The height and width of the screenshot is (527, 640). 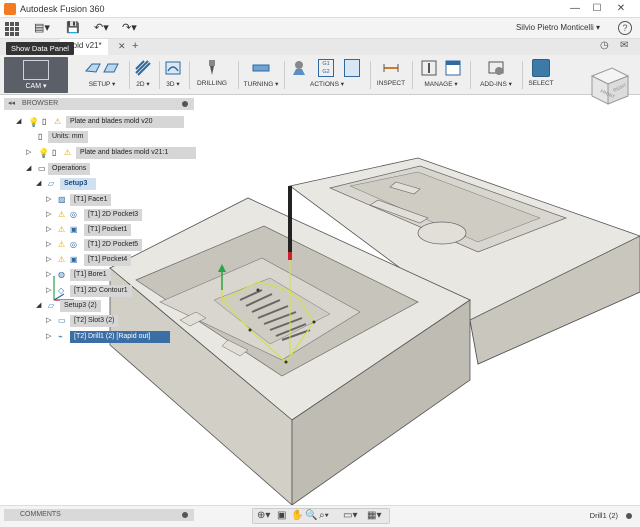 What do you see at coordinates (441, 84) in the screenshot?
I see `manage-label: MANAGE ▾` at bounding box center [441, 84].